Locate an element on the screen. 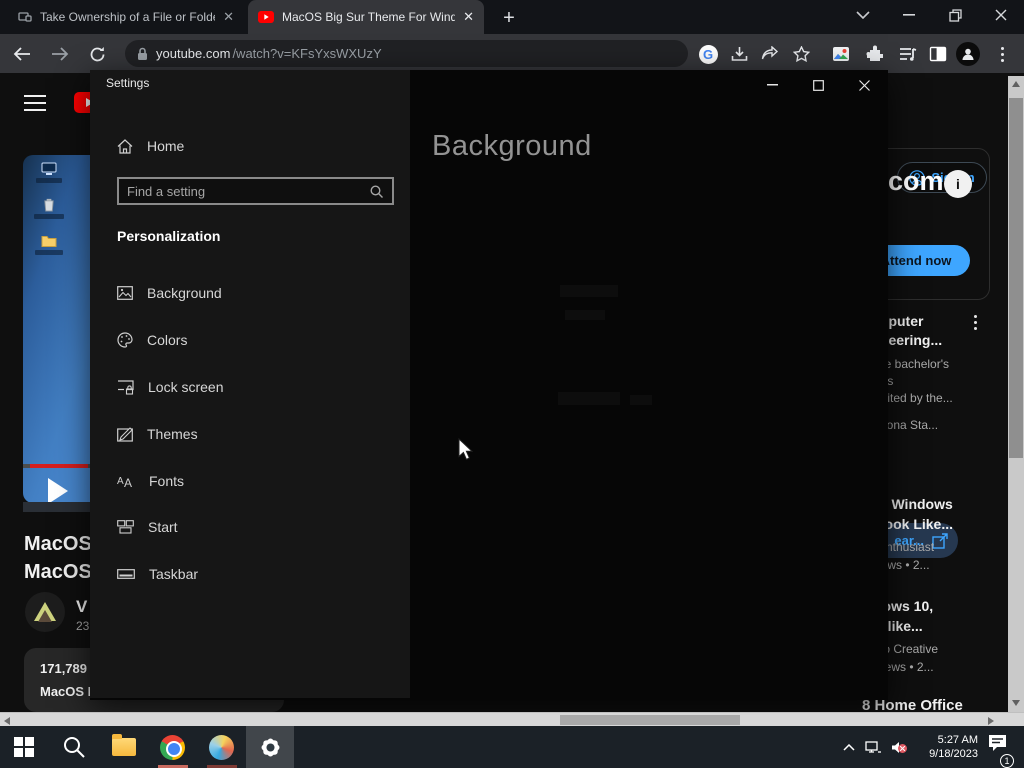 The width and height of the screenshot is (1024, 768). tray-chevron-icon is located at coordinates (849, 747).